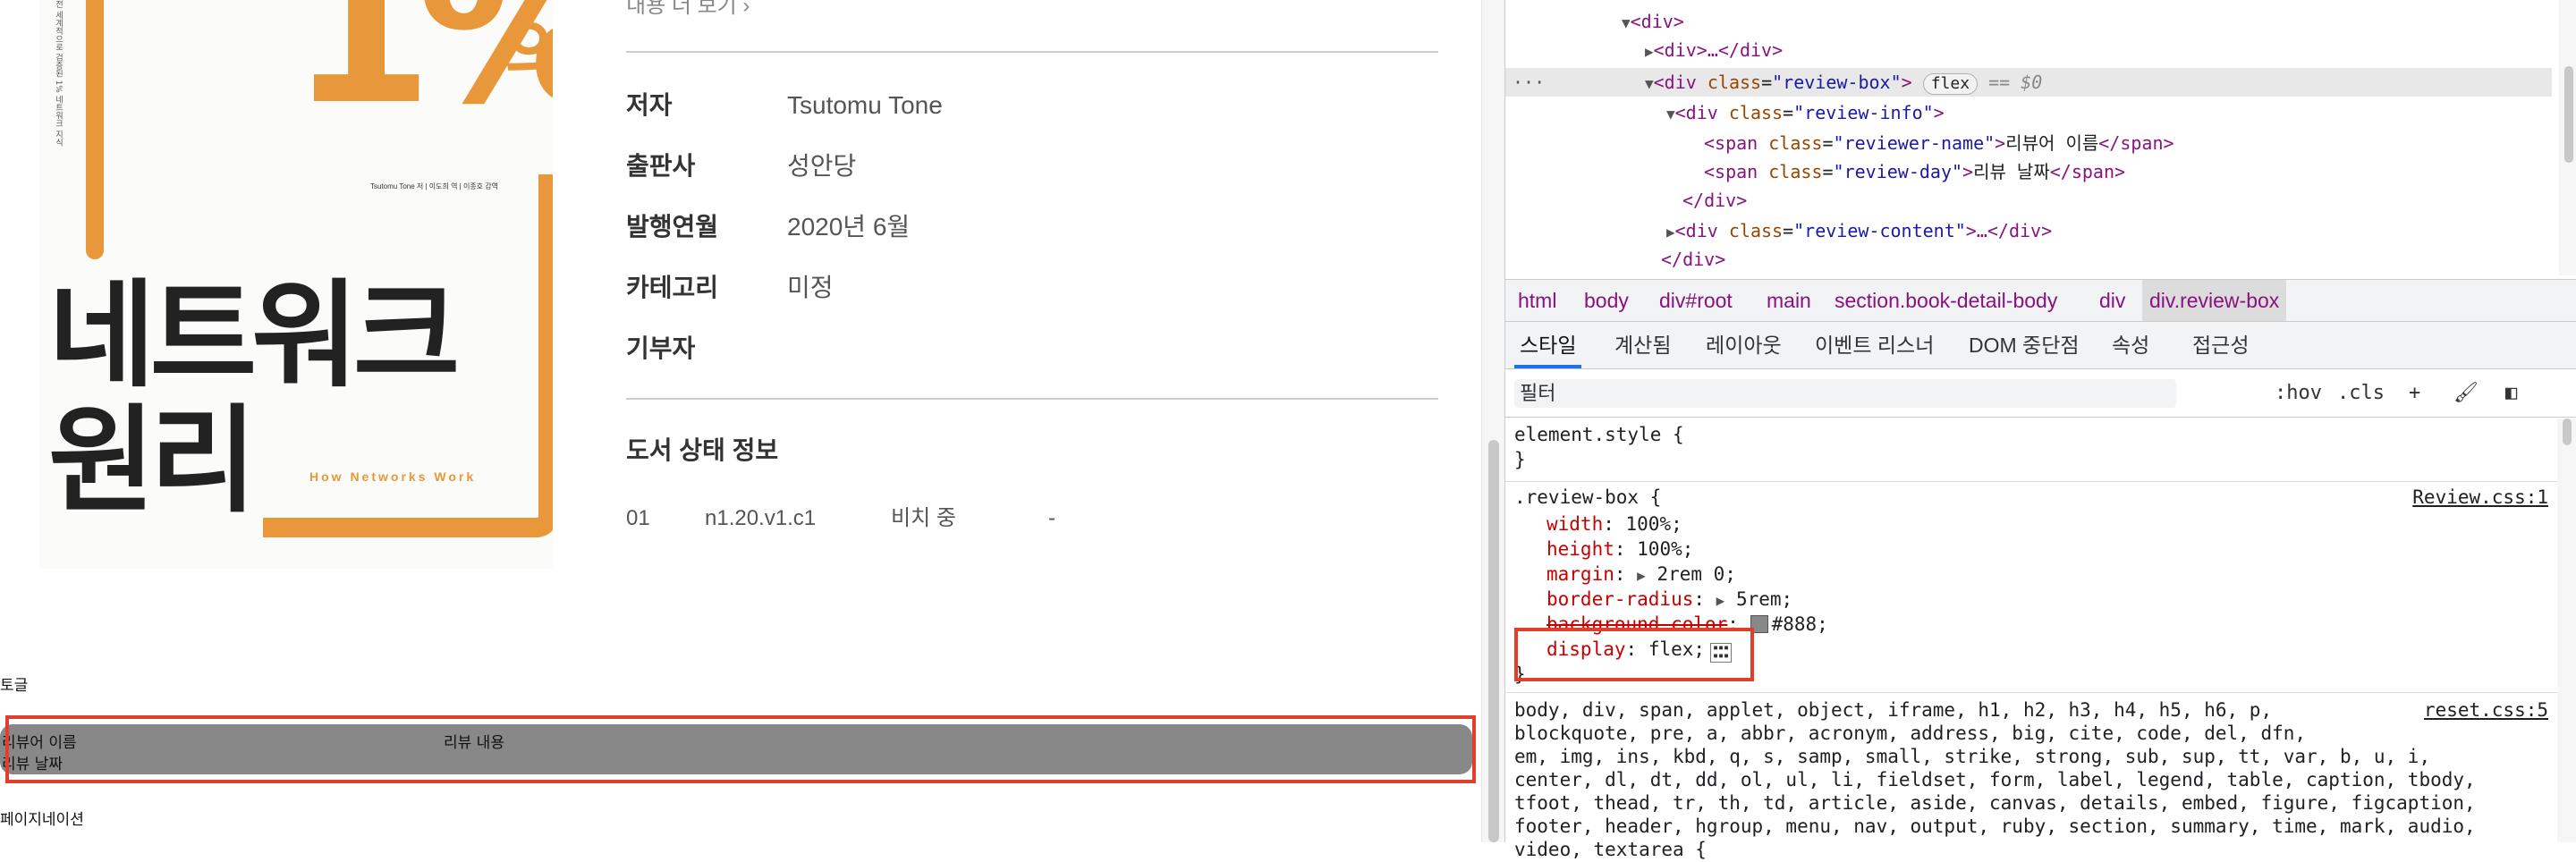 Image resolution: width=2576 pixels, height=862 pixels. What do you see at coordinates (1493, 641) in the screenshot?
I see `page-scrollbar-thumb` at bounding box center [1493, 641].